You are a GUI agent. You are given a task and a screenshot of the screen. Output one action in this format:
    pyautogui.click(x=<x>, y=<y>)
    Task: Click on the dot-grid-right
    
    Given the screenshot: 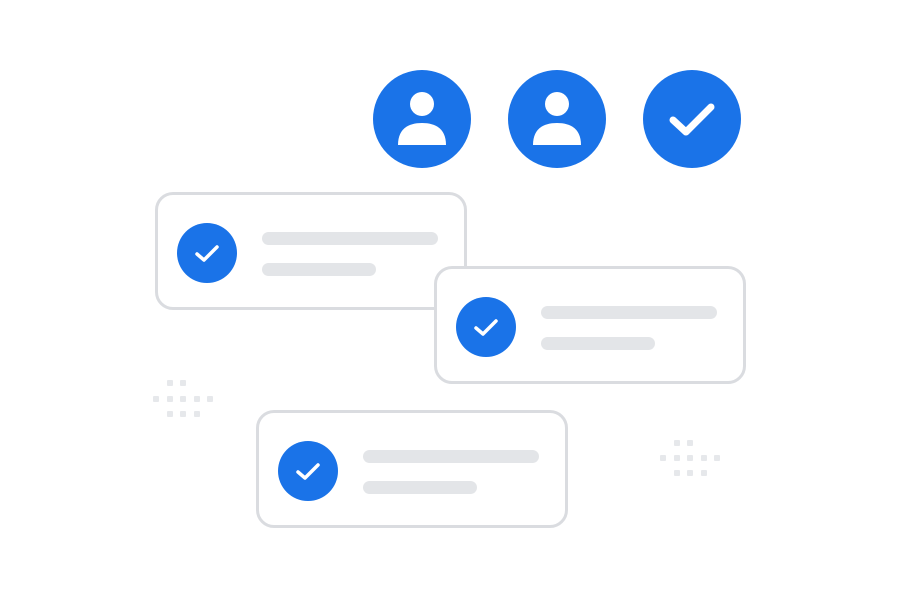 What is the action you would take?
    pyautogui.click(x=691, y=460)
    